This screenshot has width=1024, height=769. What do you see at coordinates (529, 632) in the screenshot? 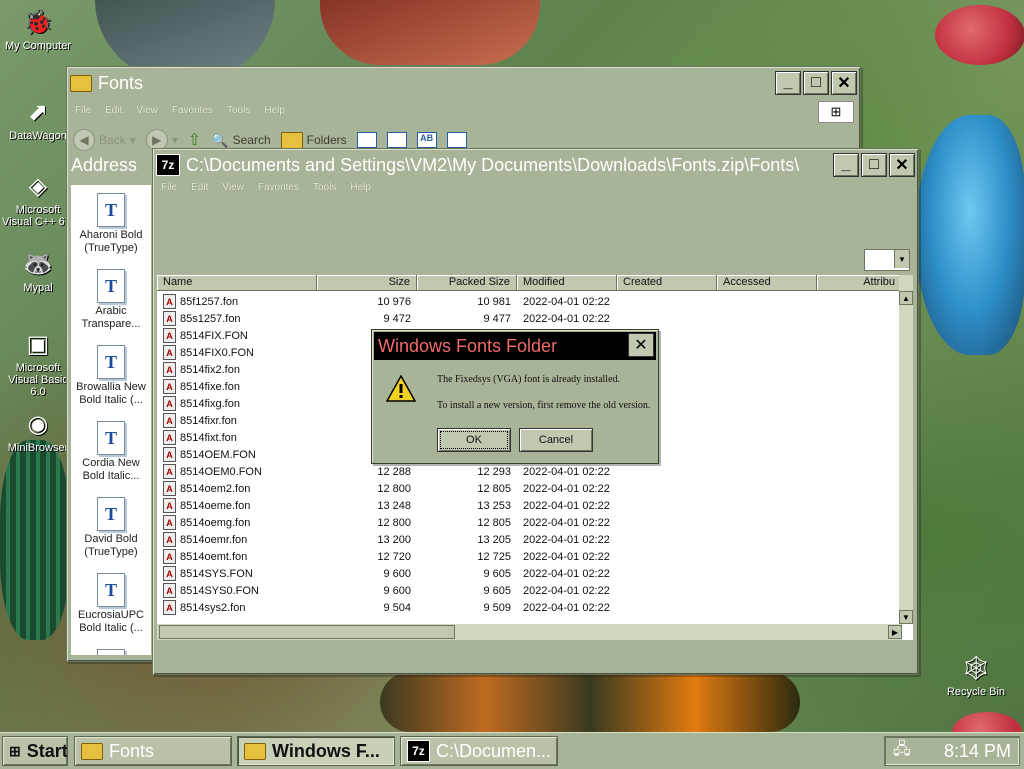
I see `horizontal-scrollbar: ▶` at bounding box center [529, 632].